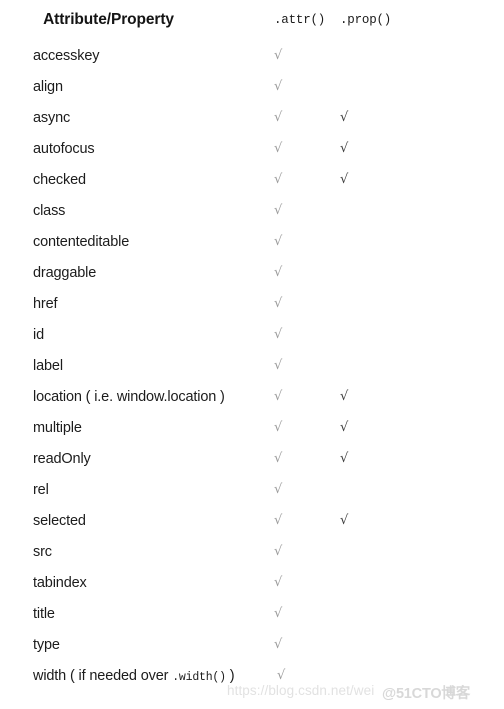  I want to click on table-row: tabindex √, so click(252, 582).